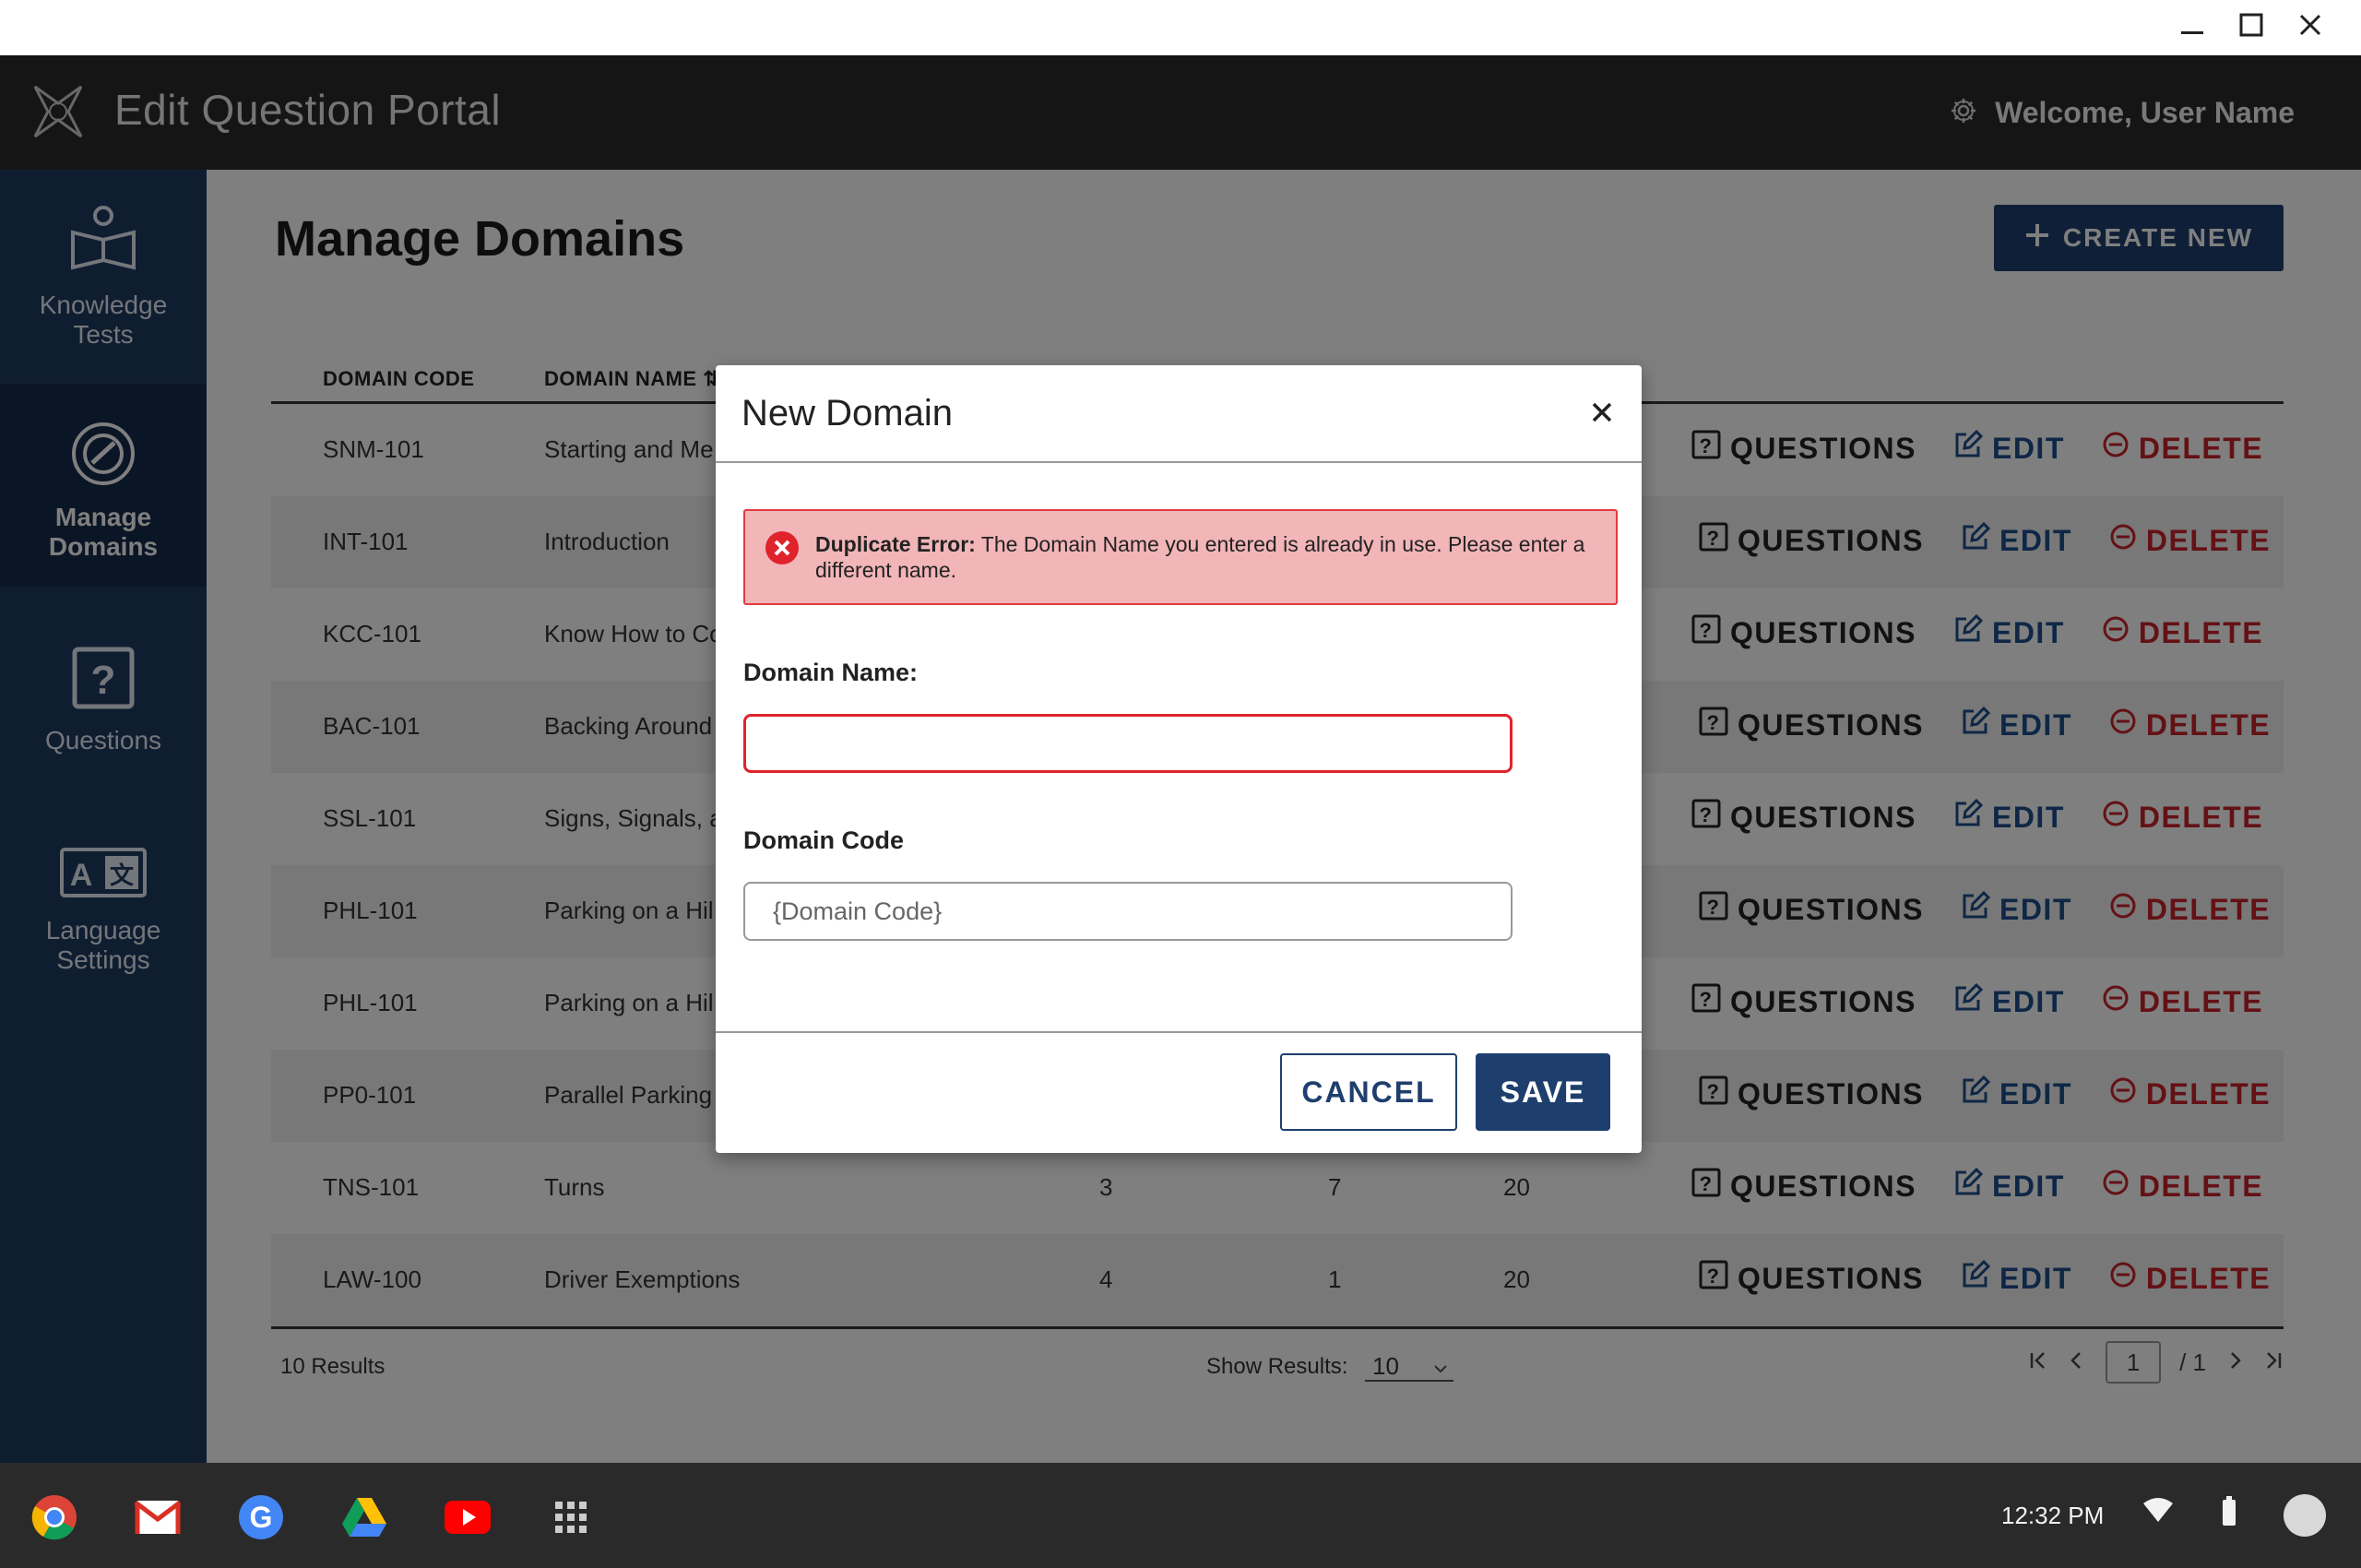 The height and width of the screenshot is (1568, 2361). I want to click on dialog-title: New Domain, so click(847, 413).